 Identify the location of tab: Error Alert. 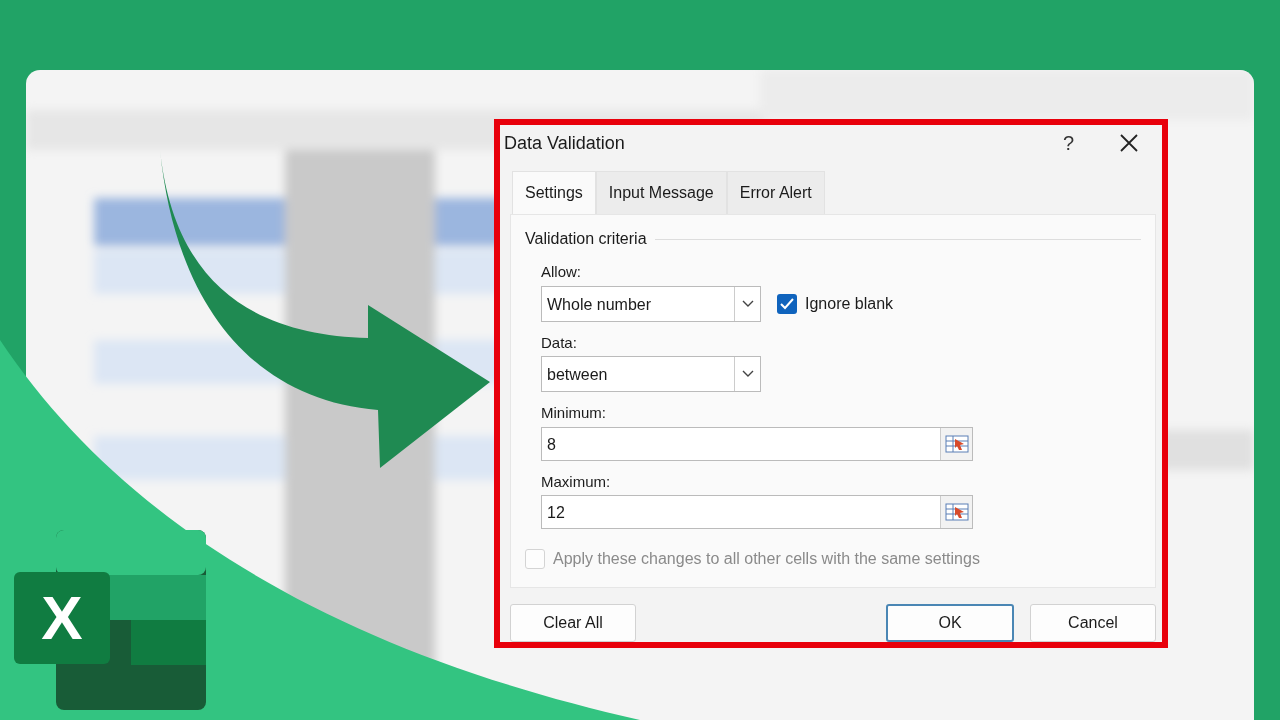
(775, 192).